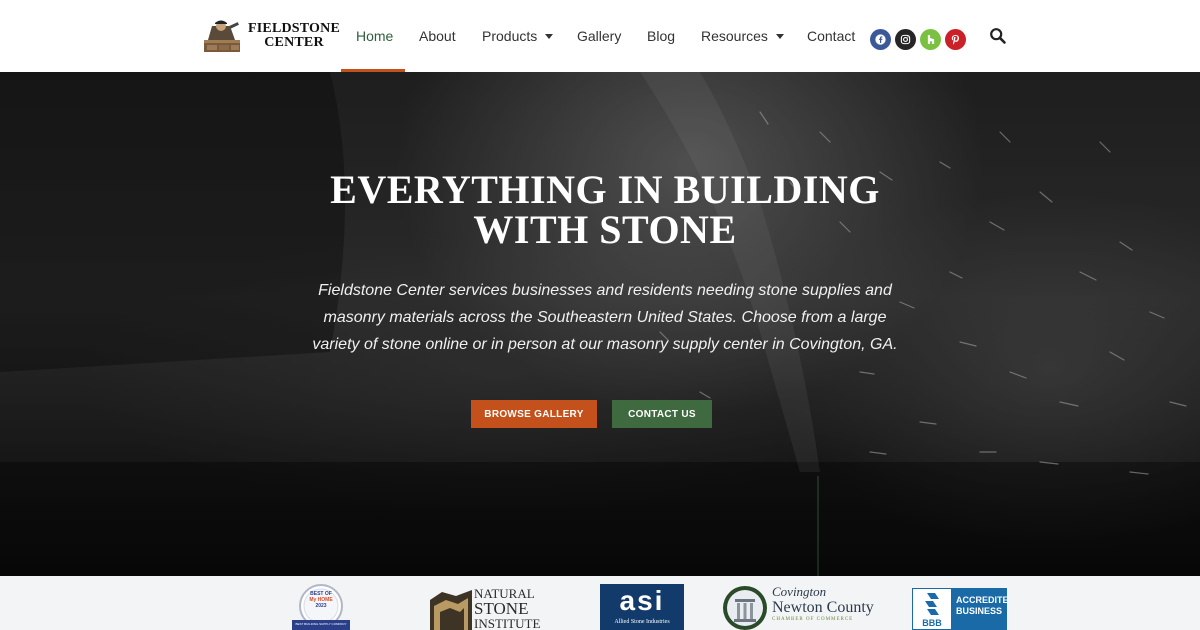  Describe the element at coordinates (979, 611) in the screenshot. I see `bbb-line2: BUSINESS` at that location.